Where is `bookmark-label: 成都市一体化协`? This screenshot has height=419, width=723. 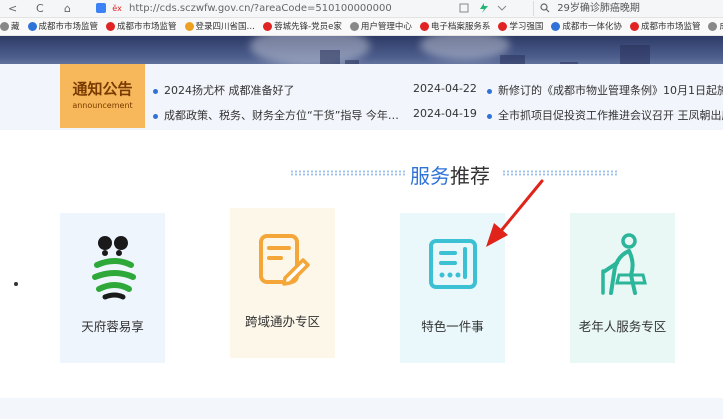
bookmark-label: 成都市一体化协 is located at coordinates (592, 27).